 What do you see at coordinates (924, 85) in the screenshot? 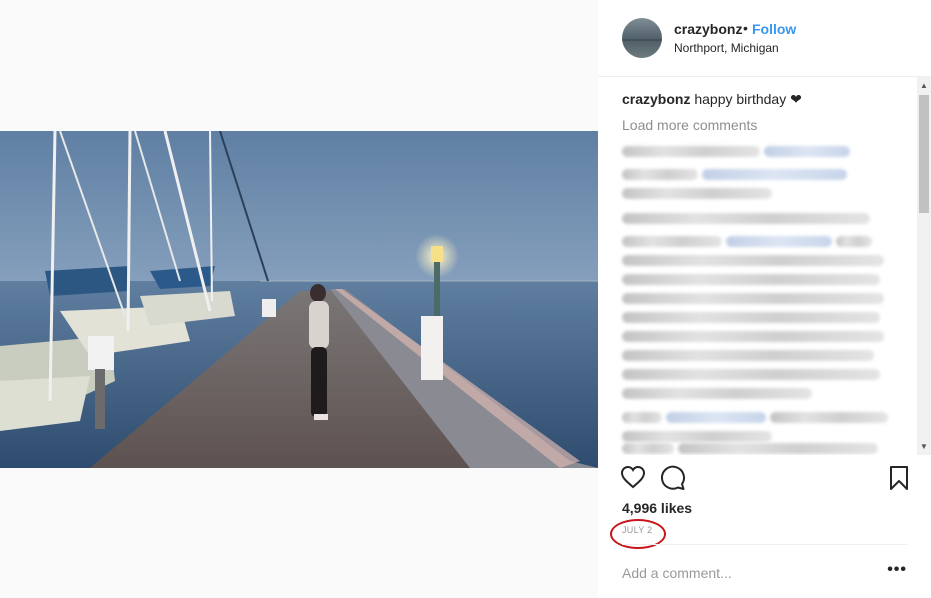
I see `scroll-up-arrow: ▲` at bounding box center [924, 85].